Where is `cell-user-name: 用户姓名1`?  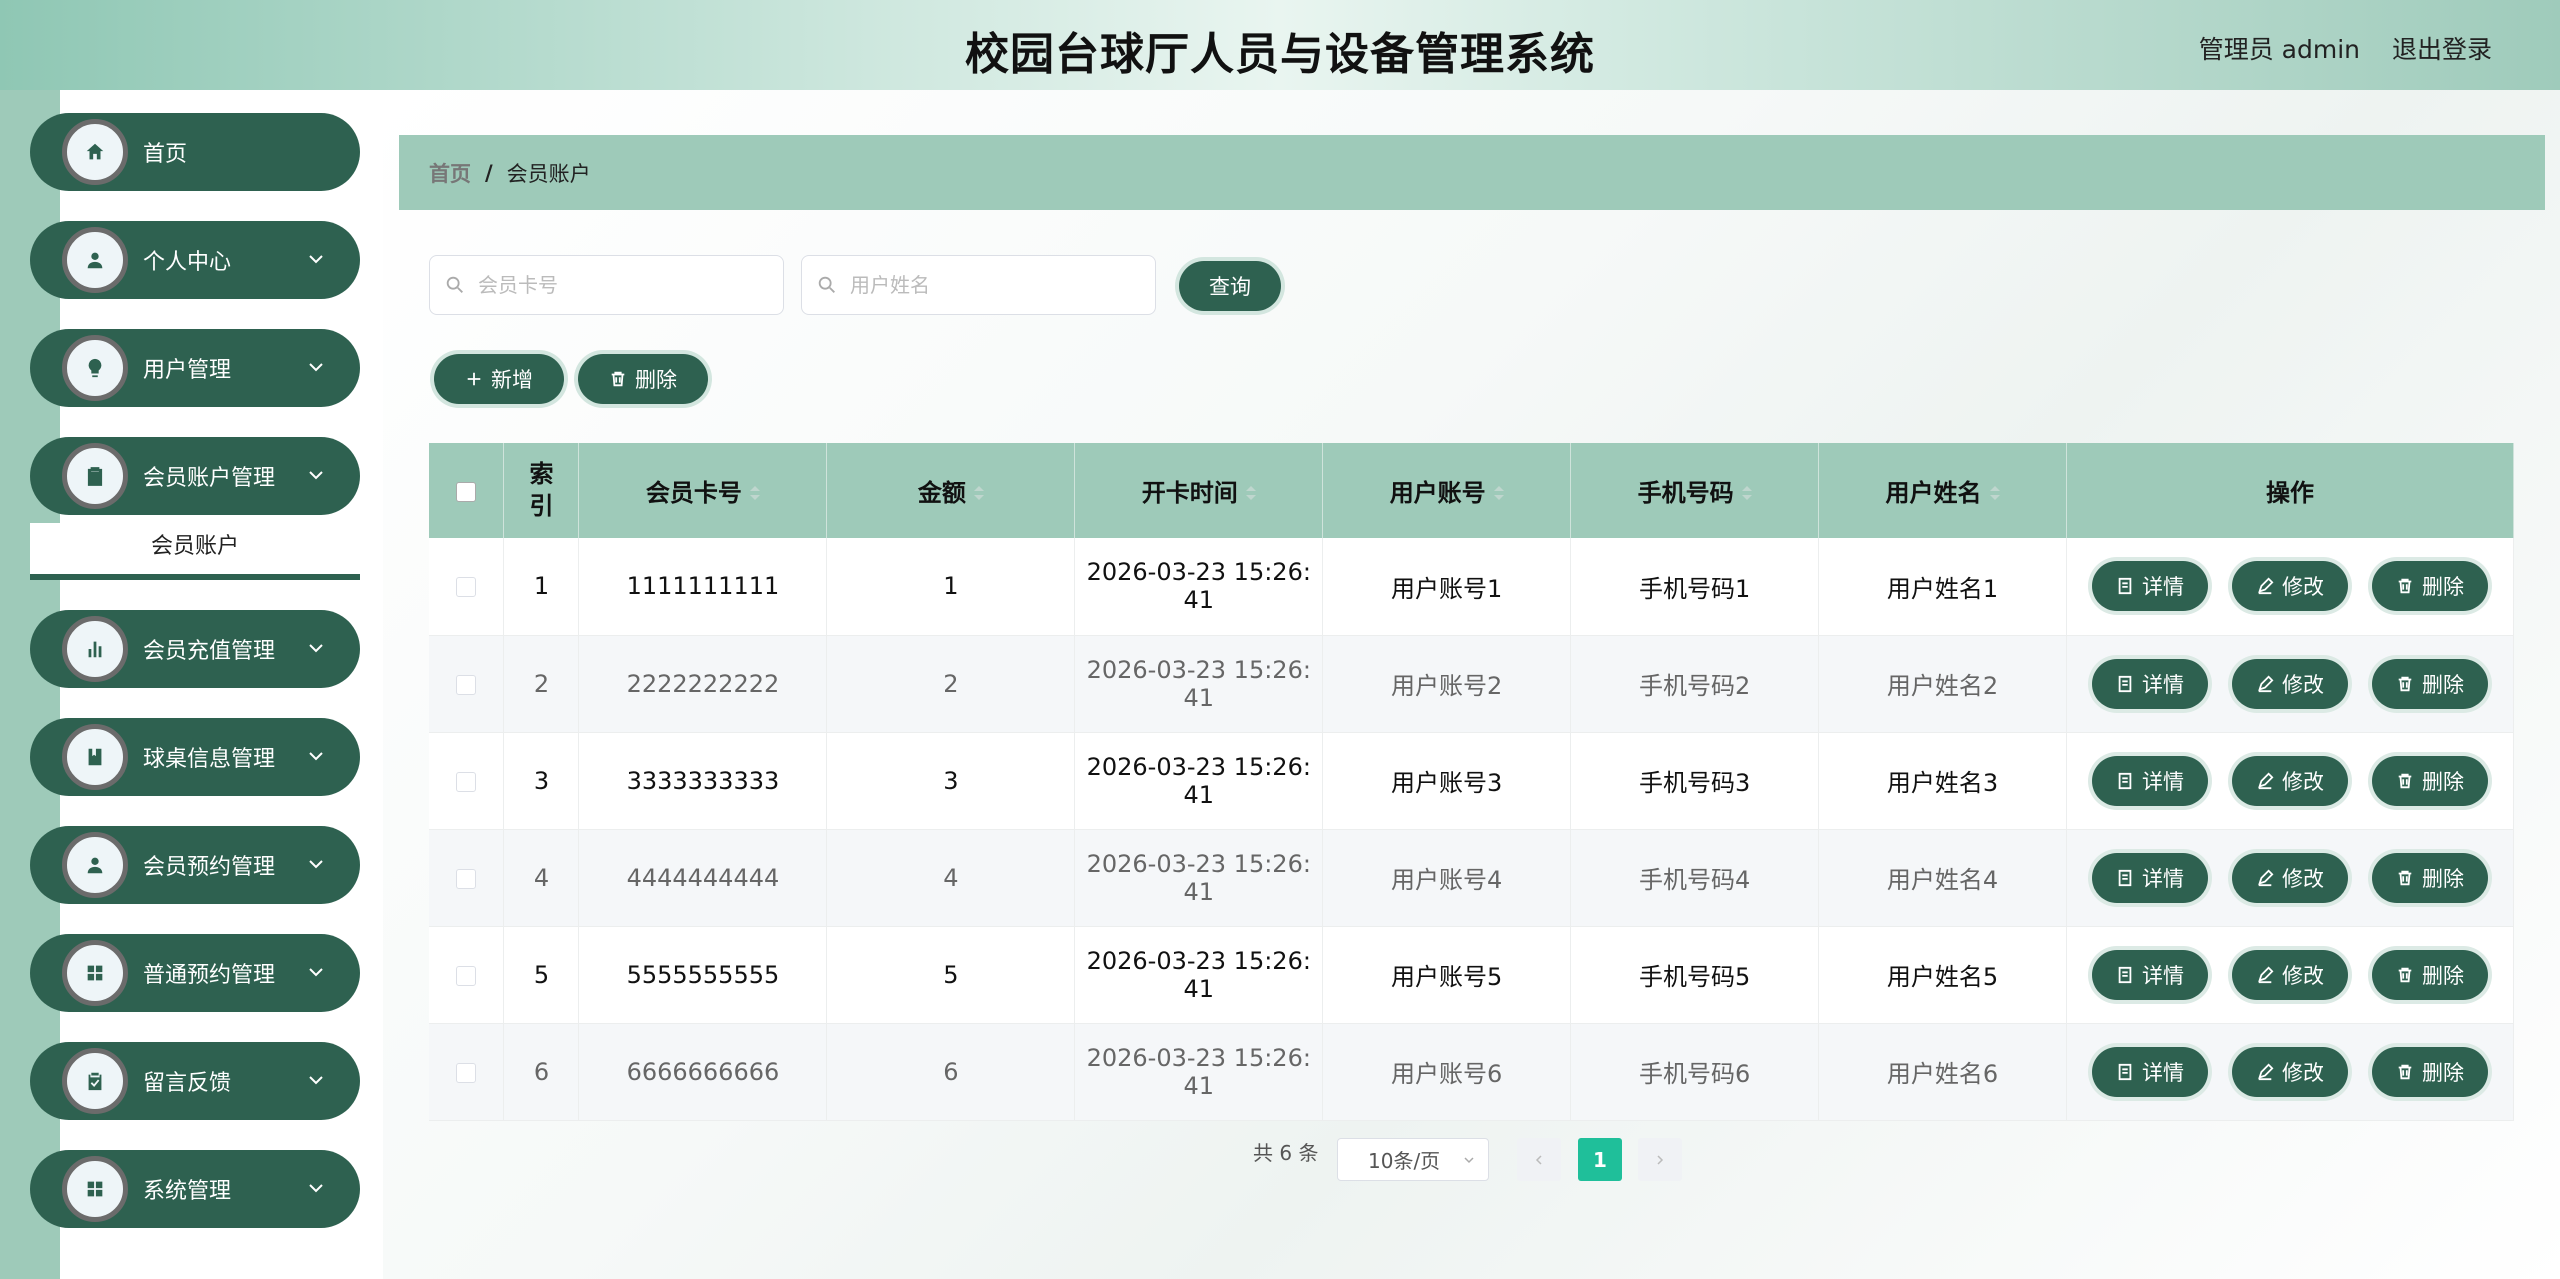 cell-user-name: 用户姓名1 is located at coordinates (1942, 587).